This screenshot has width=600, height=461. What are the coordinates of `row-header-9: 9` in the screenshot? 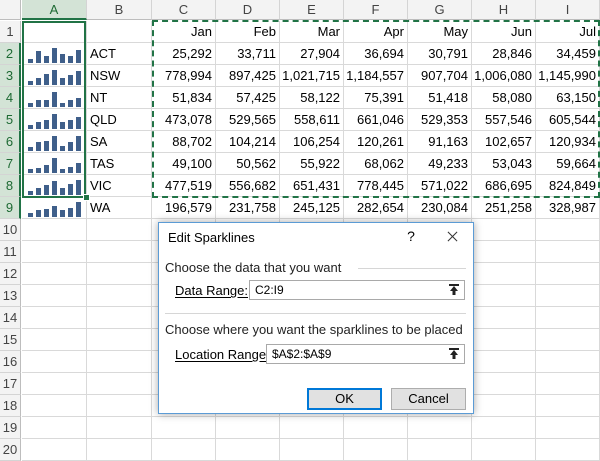 It's located at (10, 208).